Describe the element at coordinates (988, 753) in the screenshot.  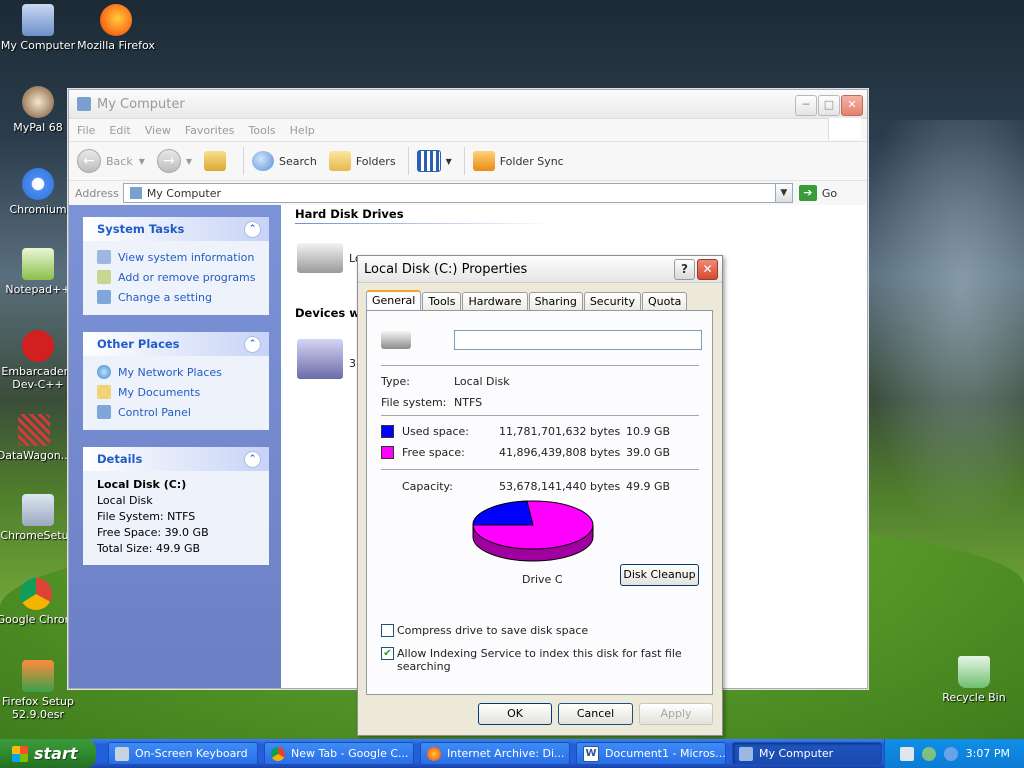
I see `clock: 3:07 PM` at that location.